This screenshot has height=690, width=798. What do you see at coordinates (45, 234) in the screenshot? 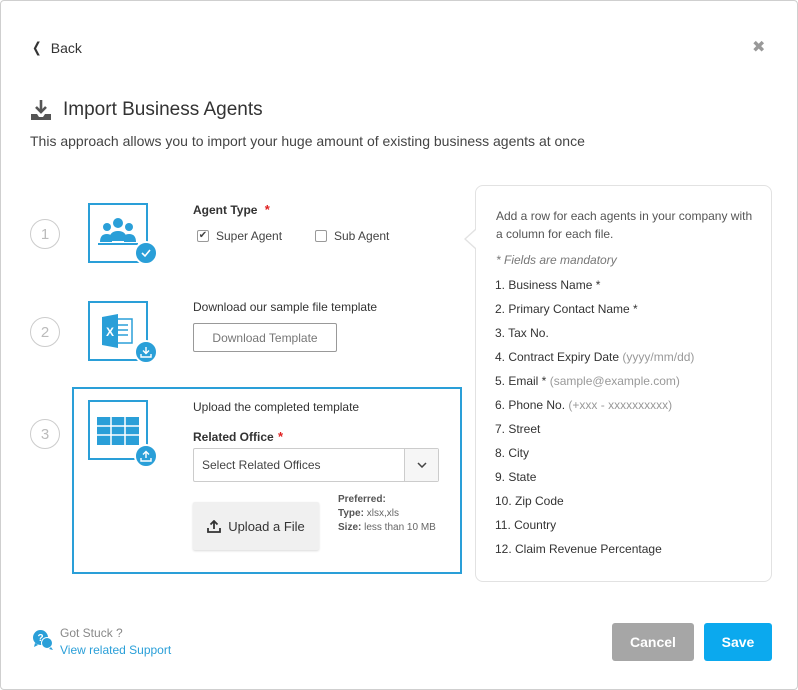
I see `step-number-1: 1` at bounding box center [45, 234].